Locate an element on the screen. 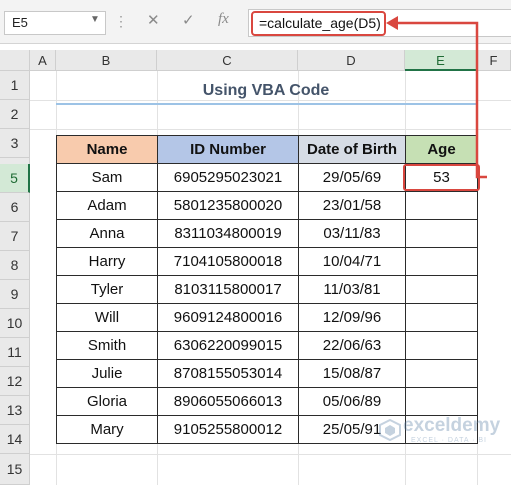 Image resolution: width=511 pixels, height=485 pixels. arrow-line is located at coordinates (439, 100).